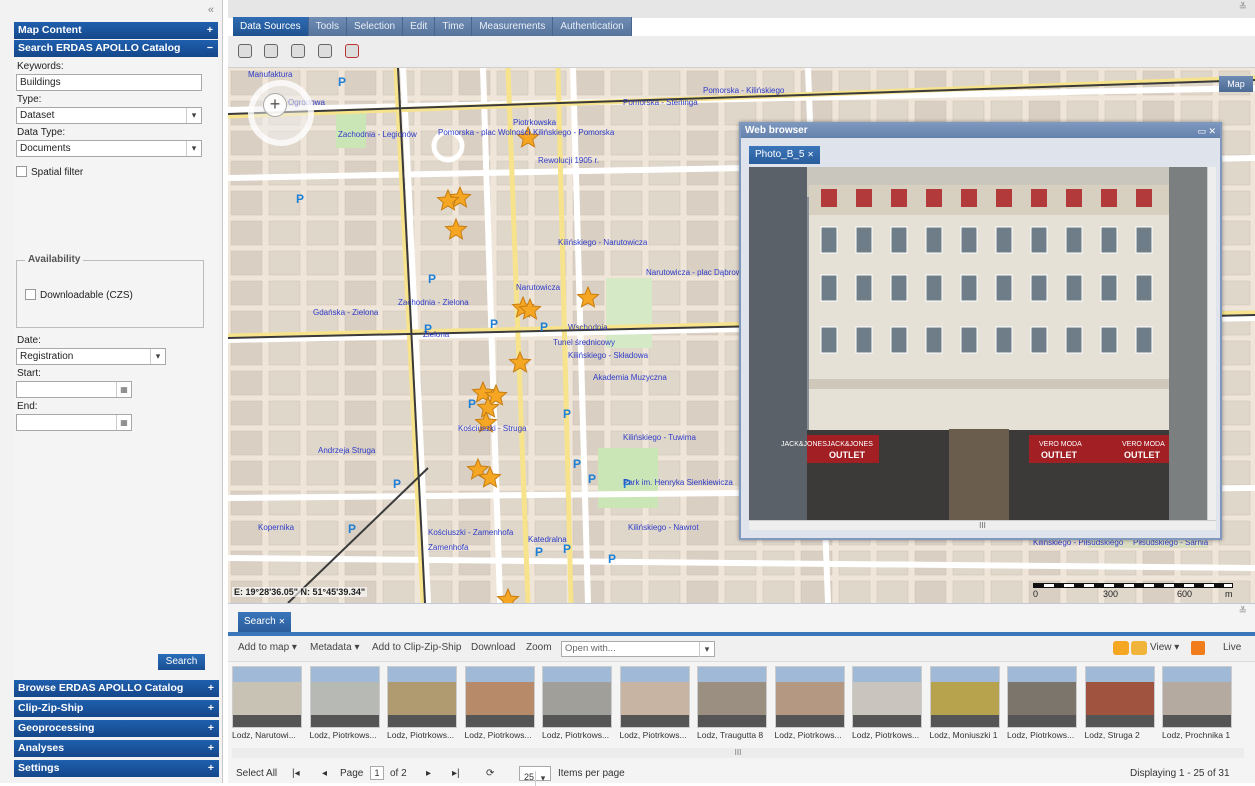  What do you see at coordinates (210, 48) in the screenshot?
I see `collapse-icon: −` at bounding box center [210, 48].